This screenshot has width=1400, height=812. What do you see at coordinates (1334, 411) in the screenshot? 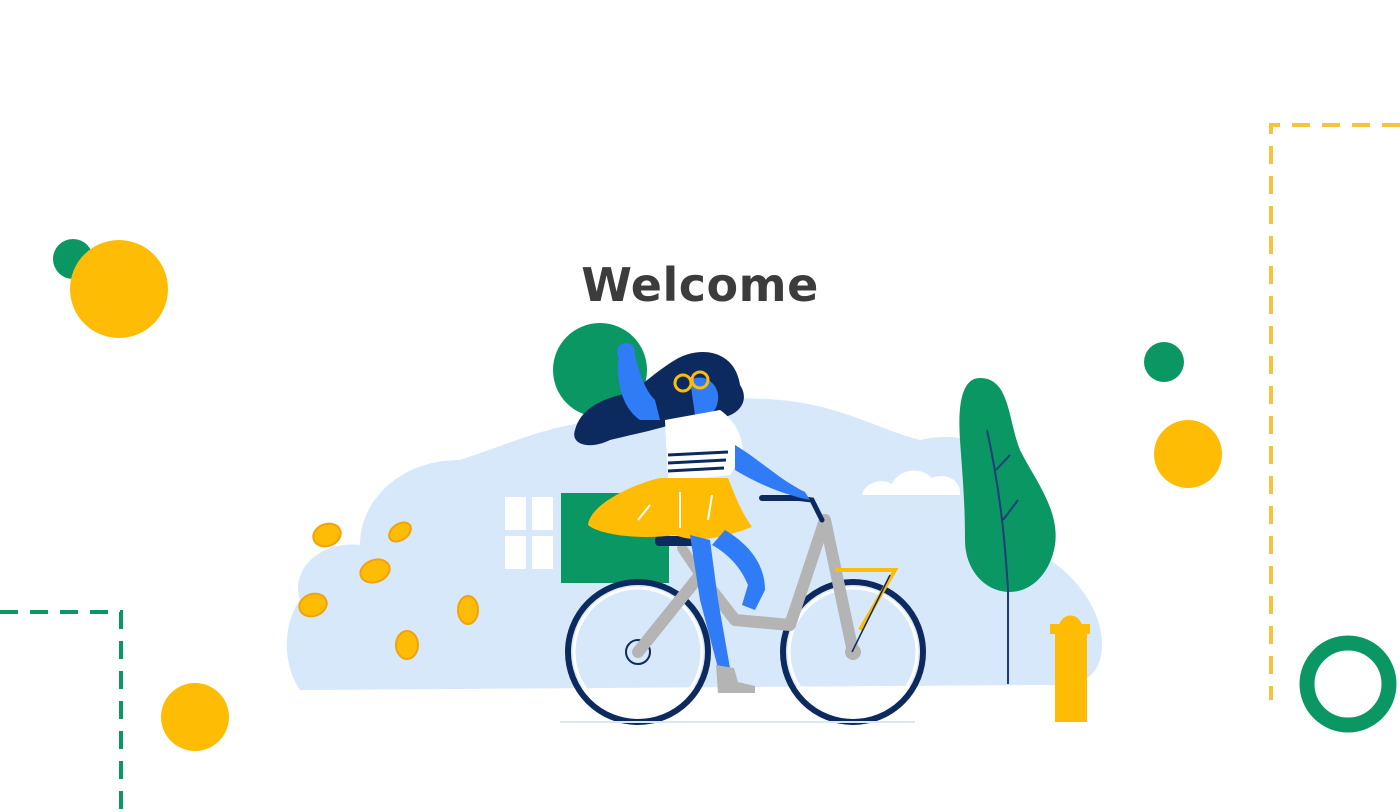
I see `yellow-dashed-frame` at bounding box center [1334, 411].